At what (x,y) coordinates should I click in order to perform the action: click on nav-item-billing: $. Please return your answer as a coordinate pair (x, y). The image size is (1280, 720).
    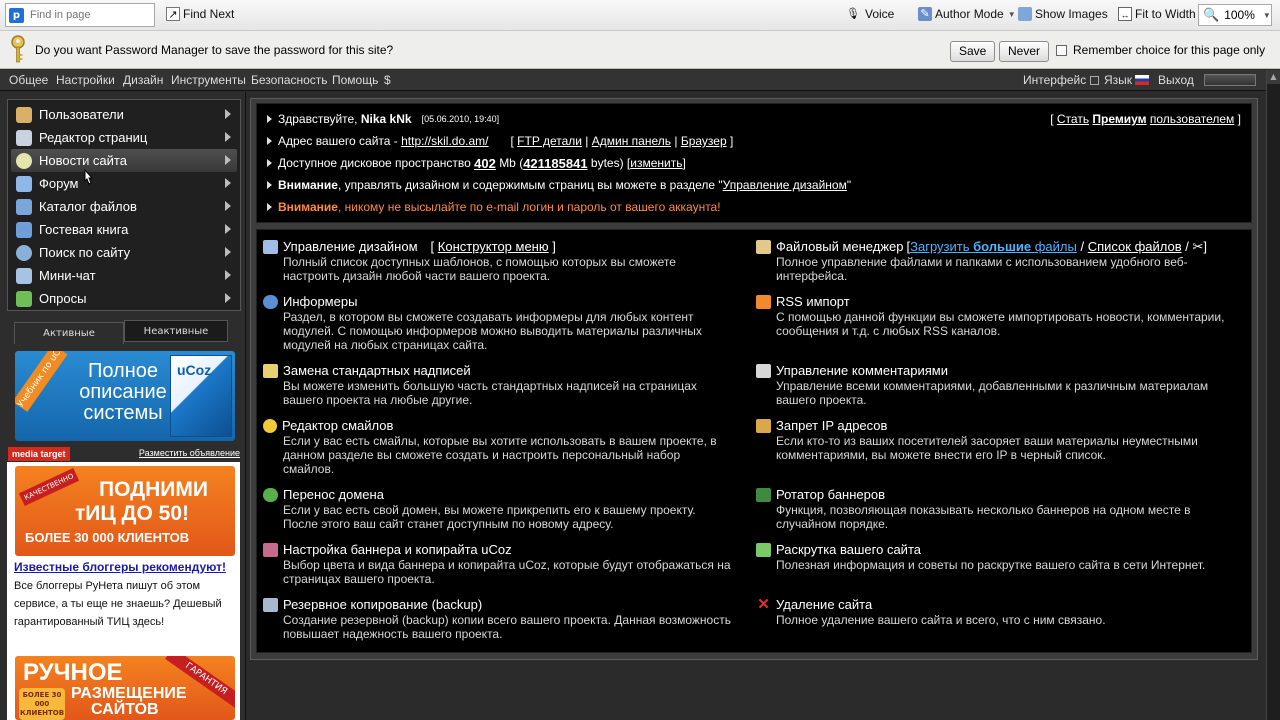
    Looking at the image, I should click on (387, 80).